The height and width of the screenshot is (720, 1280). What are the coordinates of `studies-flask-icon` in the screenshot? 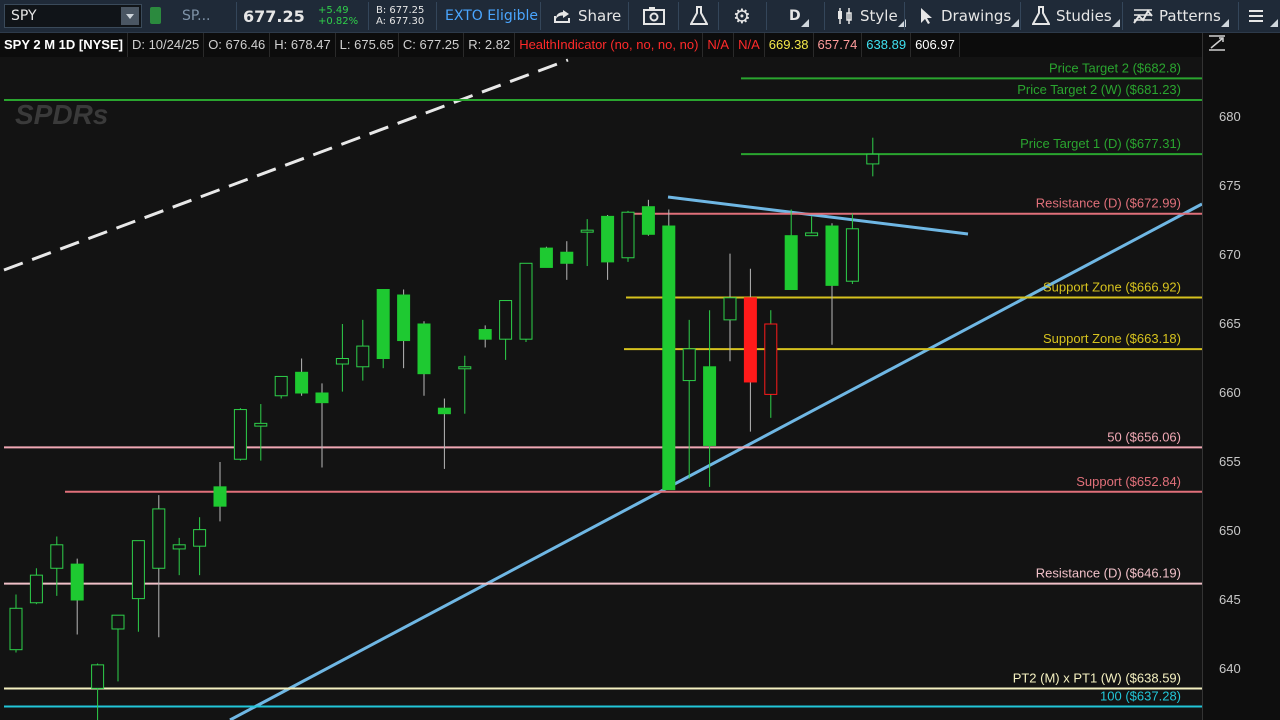 It's located at (1041, 15).